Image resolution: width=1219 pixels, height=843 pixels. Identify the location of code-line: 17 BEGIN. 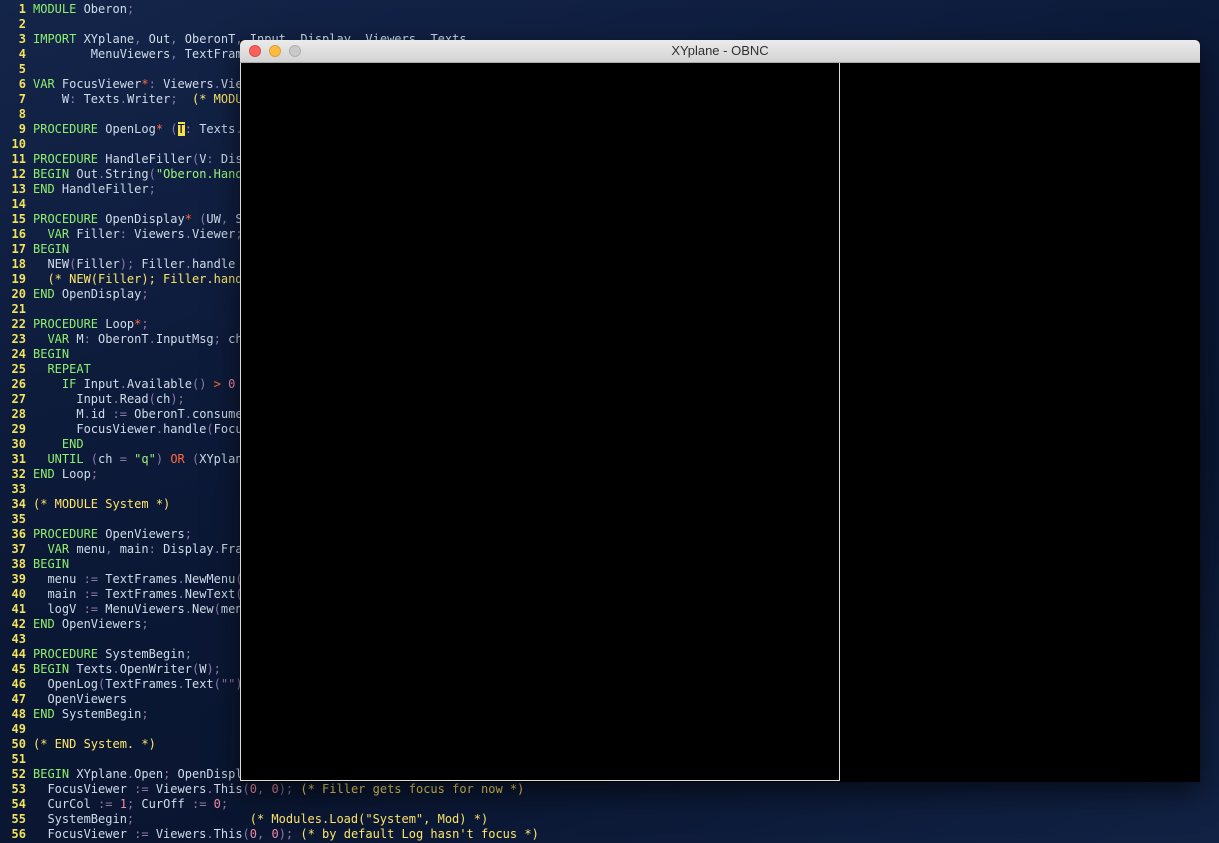
(35, 249).